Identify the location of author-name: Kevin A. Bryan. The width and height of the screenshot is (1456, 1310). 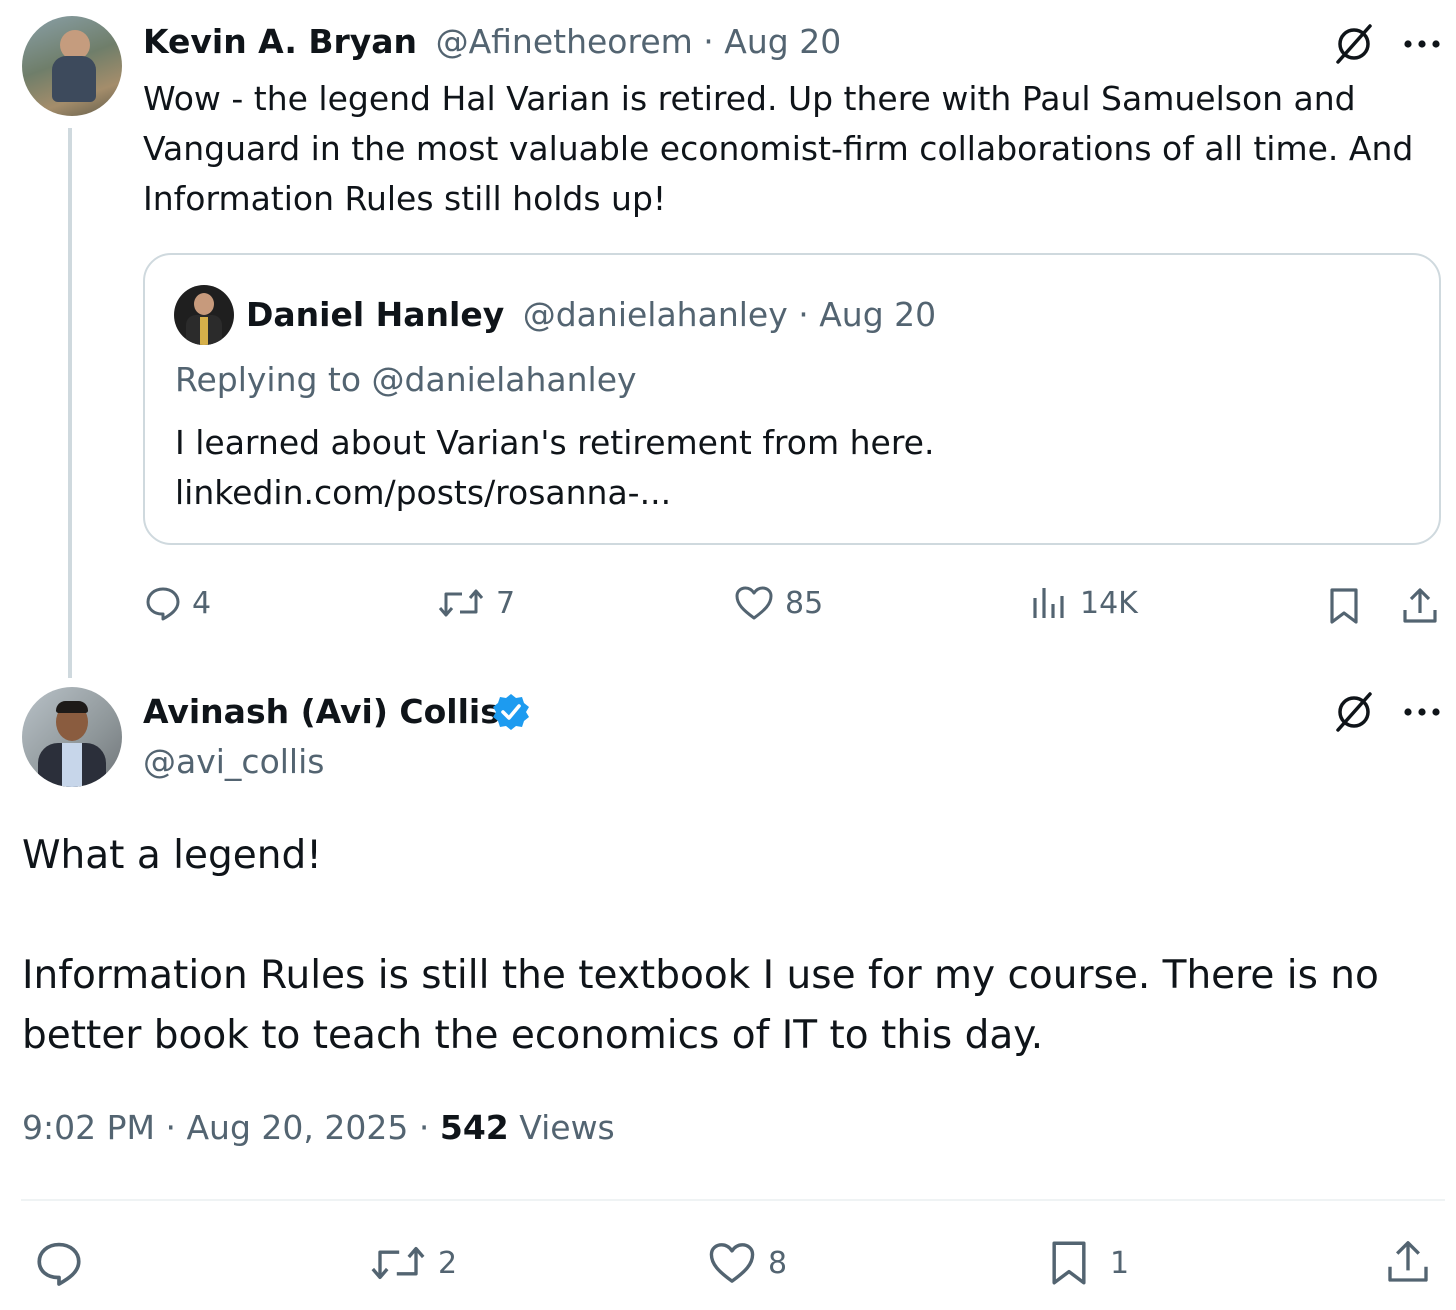
(280, 41).